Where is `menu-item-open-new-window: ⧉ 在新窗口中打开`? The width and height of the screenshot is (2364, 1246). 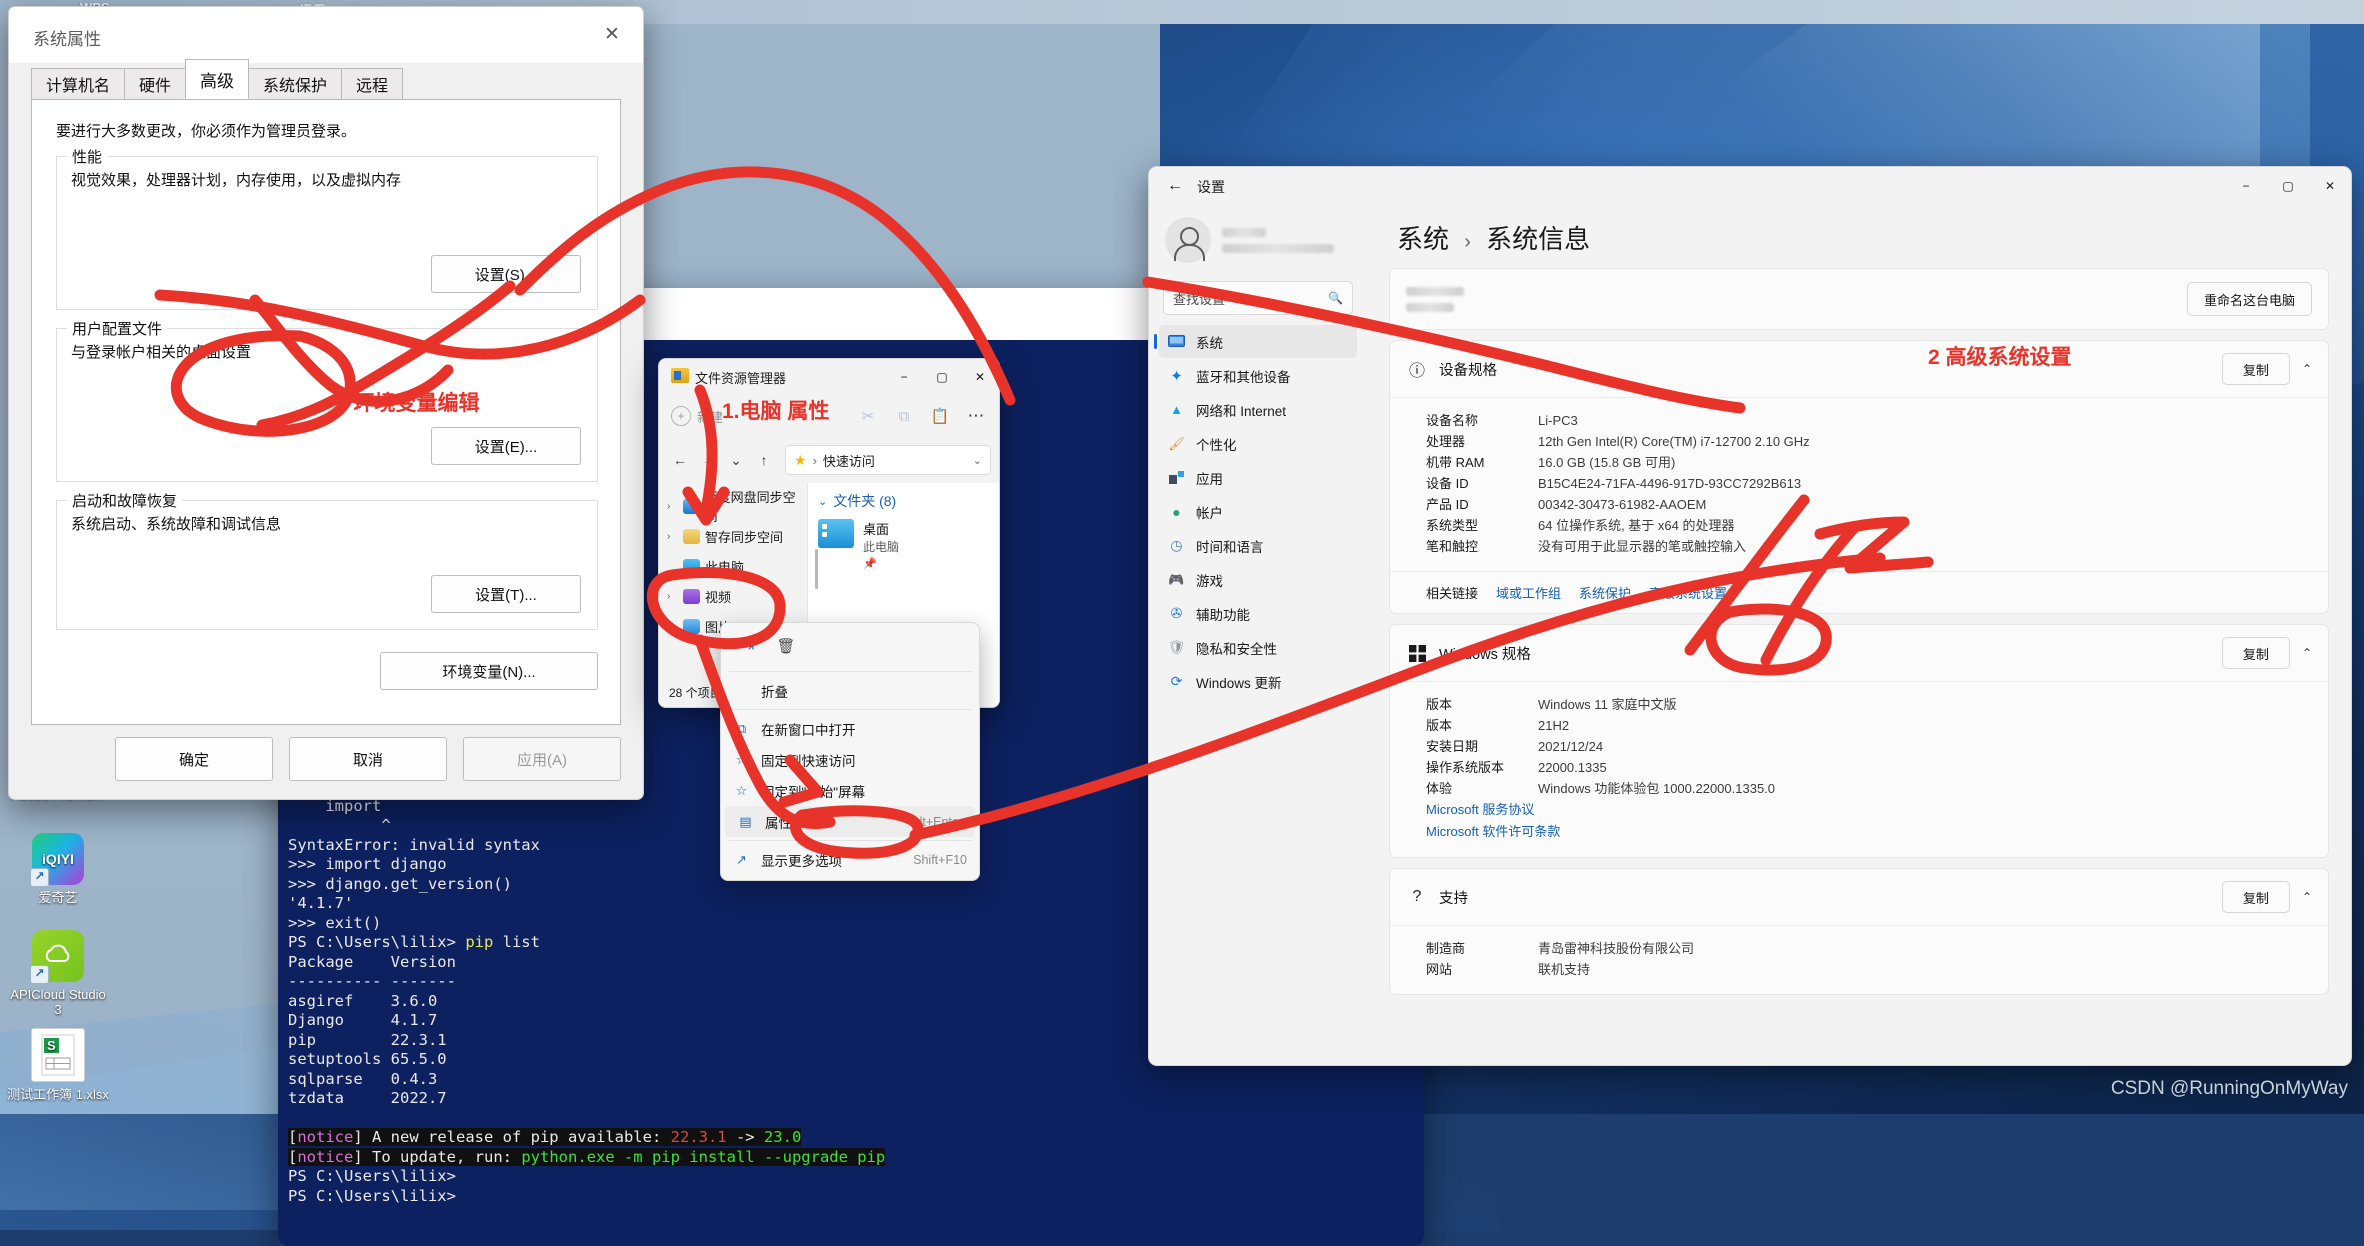 menu-item-open-new-window: ⧉ 在新窗口中打开 is located at coordinates (850, 728).